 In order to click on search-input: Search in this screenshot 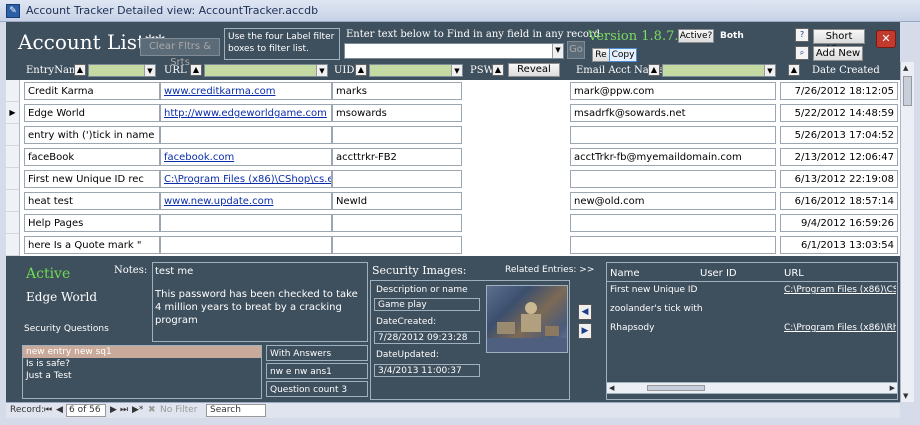, I will do `click(236, 410)`.